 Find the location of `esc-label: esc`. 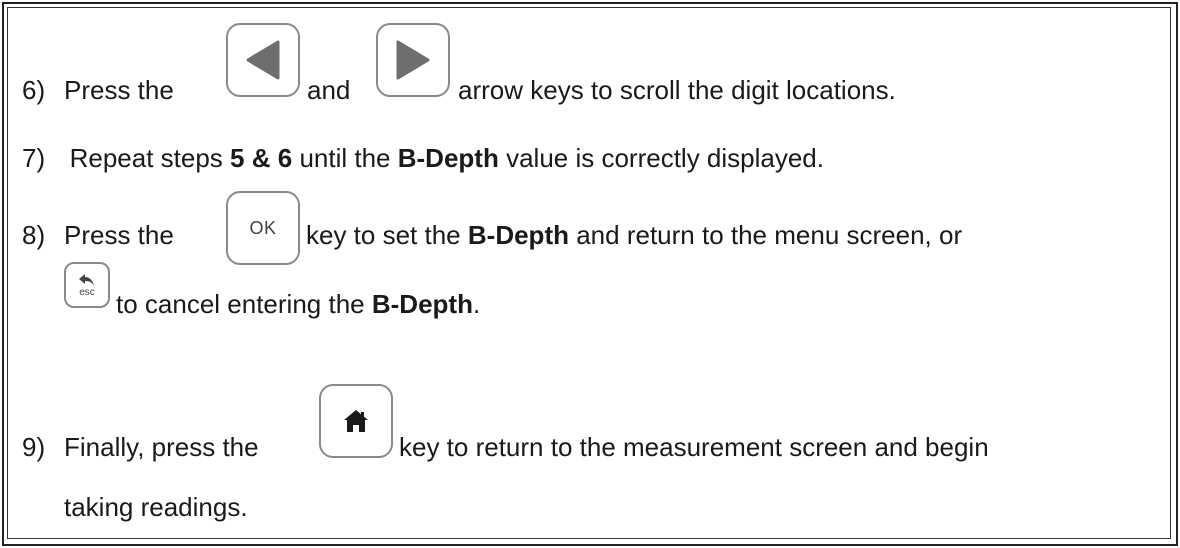

esc-label: esc is located at coordinates (87, 292).